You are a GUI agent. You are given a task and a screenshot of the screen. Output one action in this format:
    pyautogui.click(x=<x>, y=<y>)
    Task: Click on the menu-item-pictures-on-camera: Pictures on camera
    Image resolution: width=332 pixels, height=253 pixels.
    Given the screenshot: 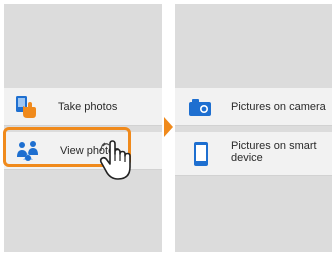 What is the action you would take?
    pyautogui.click(x=253, y=107)
    